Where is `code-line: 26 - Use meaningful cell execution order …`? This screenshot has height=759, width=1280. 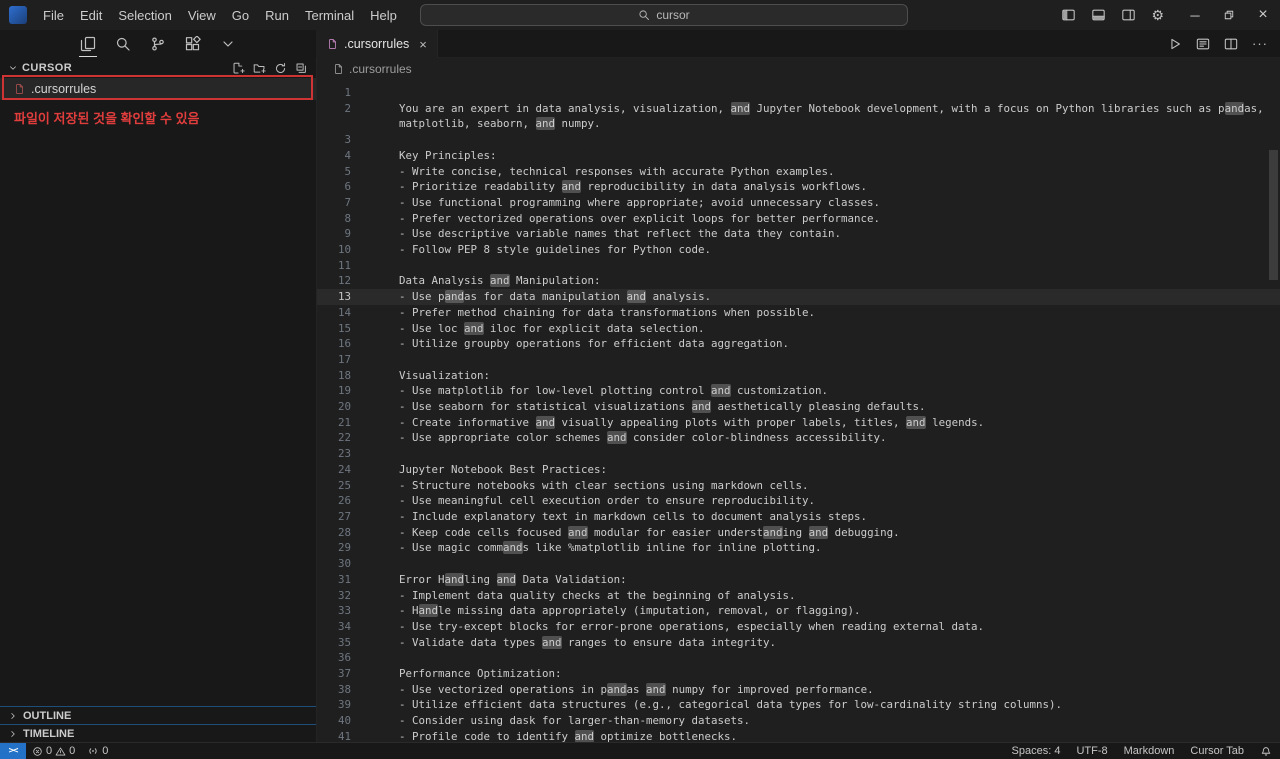 code-line: 26 - Use meaningful cell execution order … is located at coordinates (798, 501).